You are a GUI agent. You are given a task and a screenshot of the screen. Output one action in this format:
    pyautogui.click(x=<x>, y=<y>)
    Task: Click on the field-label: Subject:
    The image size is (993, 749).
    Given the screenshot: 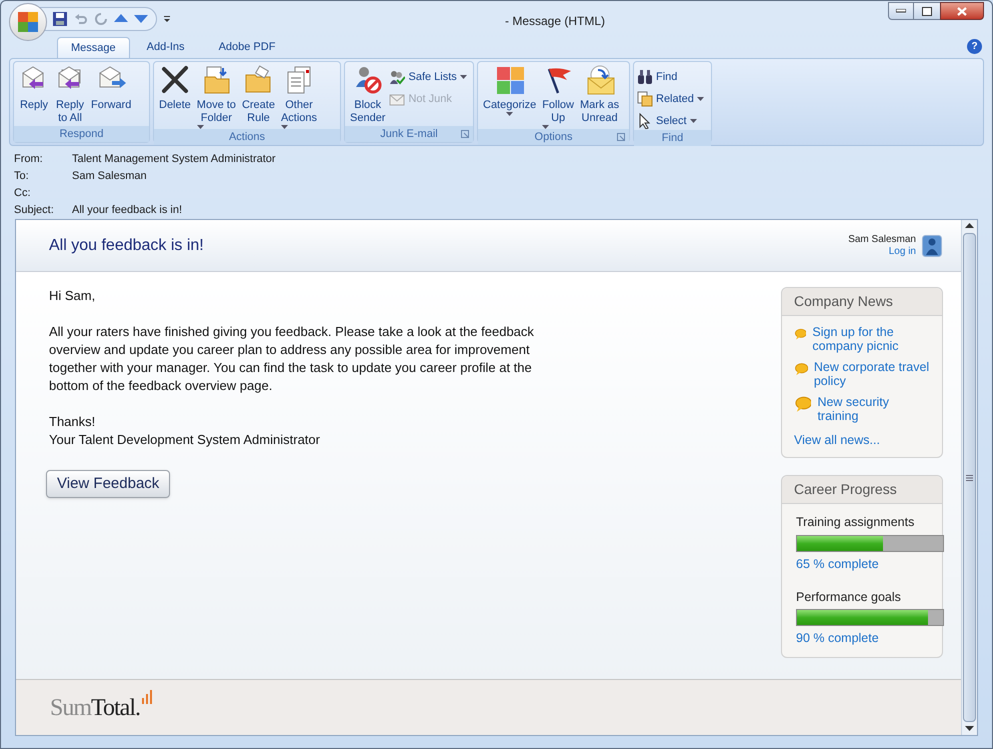 What is the action you would take?
    pyautogui.click(x=34, y=210)
    